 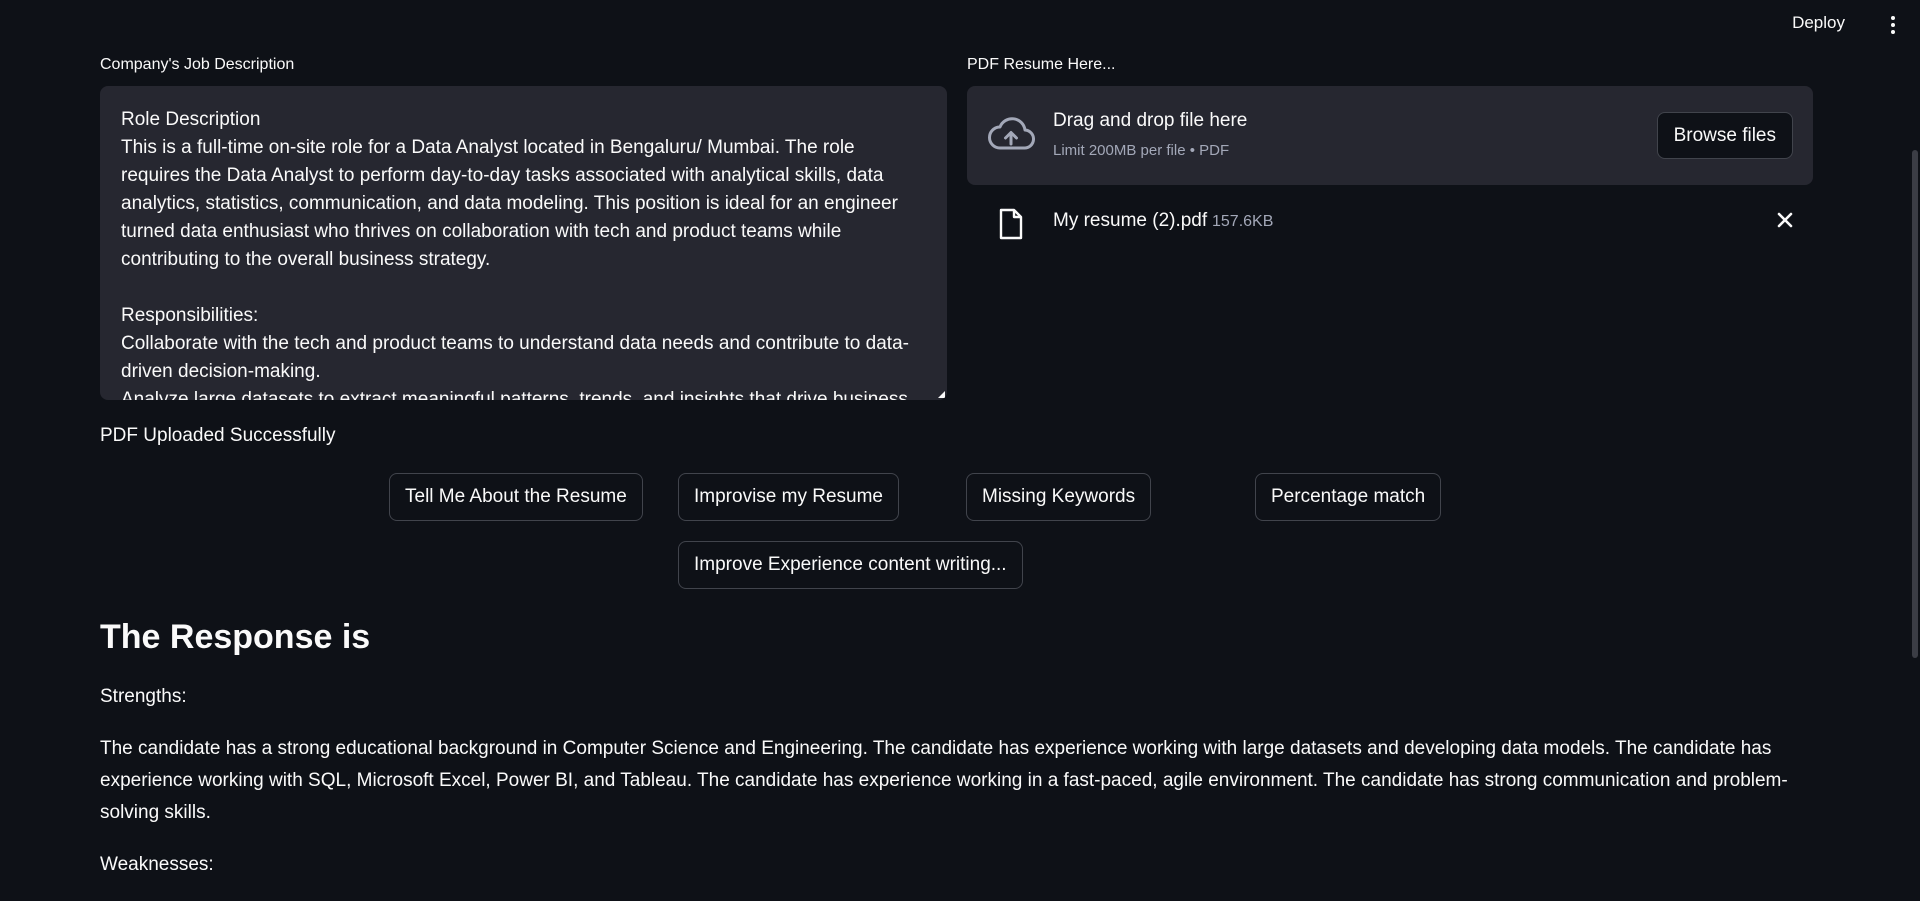 I want to click on upload-status-message: PDF Uploaded Successfully, so click(x=218, y=435).